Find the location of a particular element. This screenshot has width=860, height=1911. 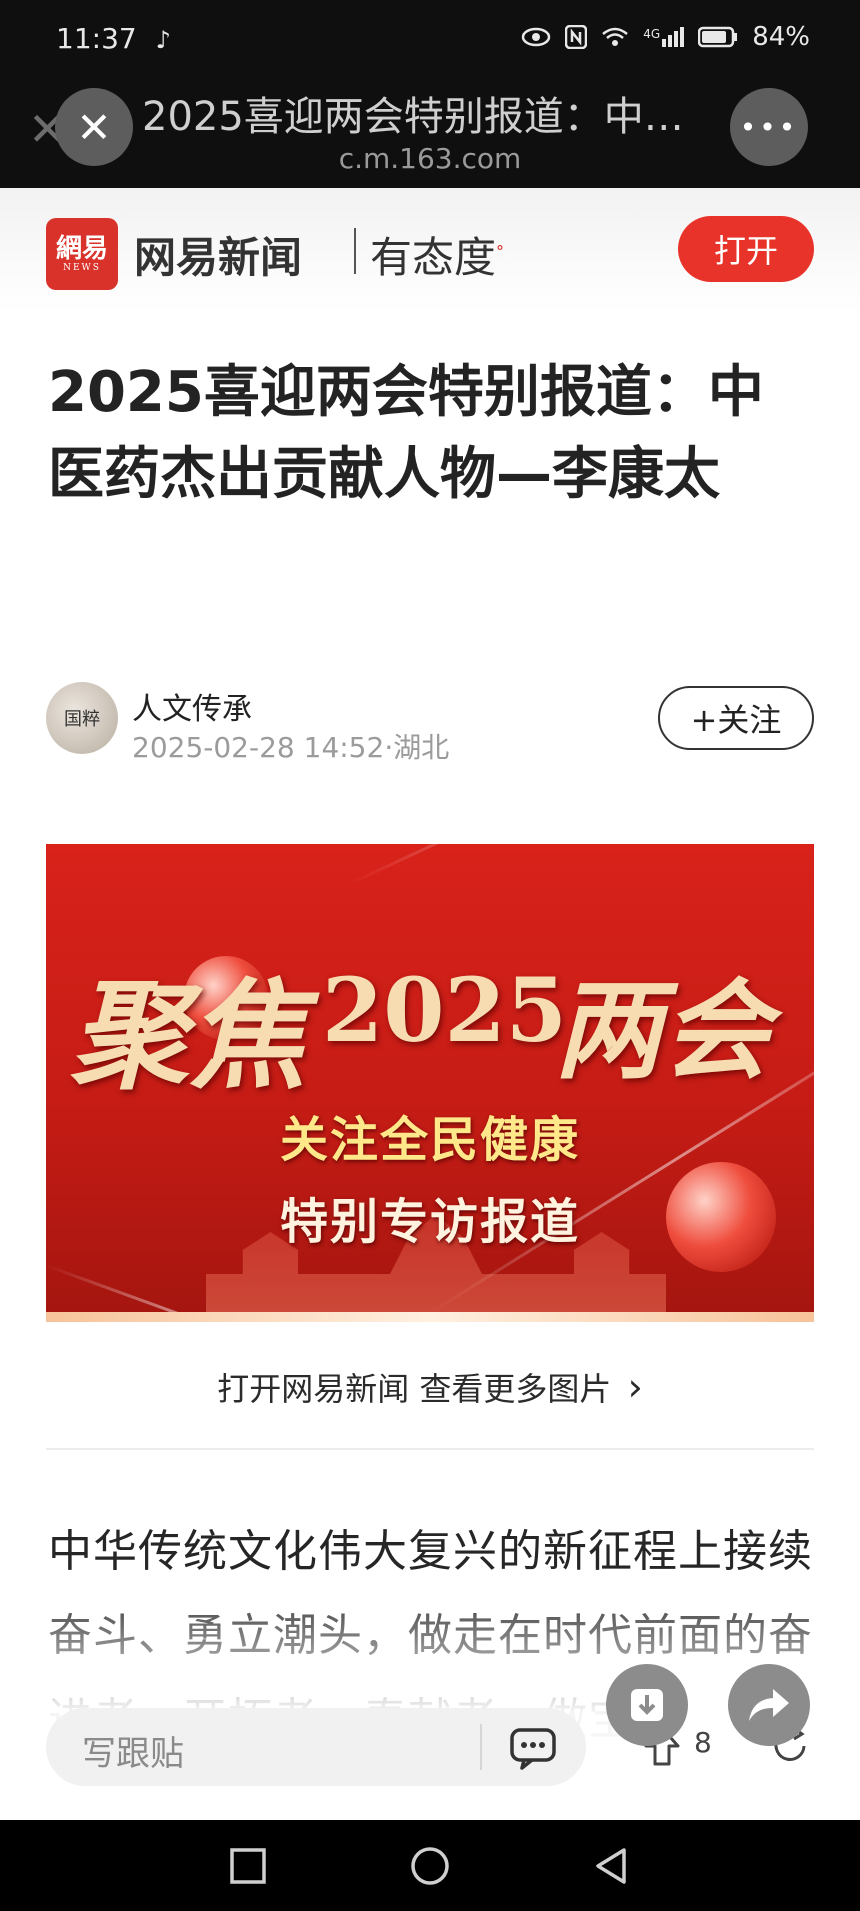

author-name: 人文传承 is located at coordinates (192, 706).